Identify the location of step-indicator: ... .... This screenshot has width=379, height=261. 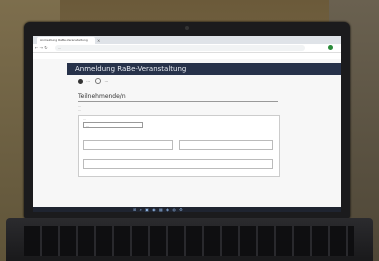
(93, 81).